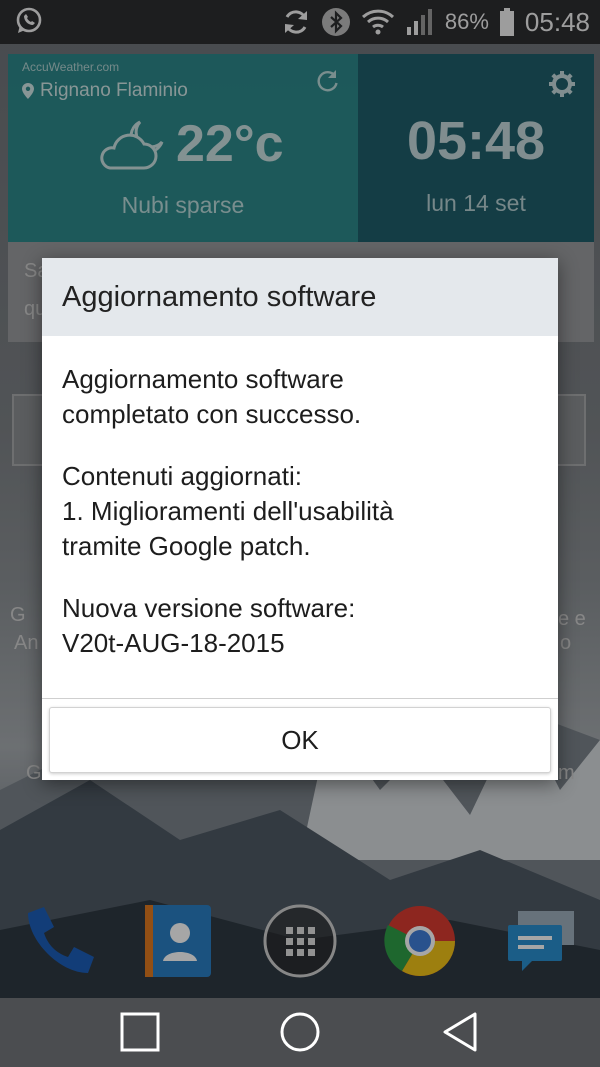 This screenshot has width=600, height=1067. I want to click on back-triangle-icon, so click(460, 1032).